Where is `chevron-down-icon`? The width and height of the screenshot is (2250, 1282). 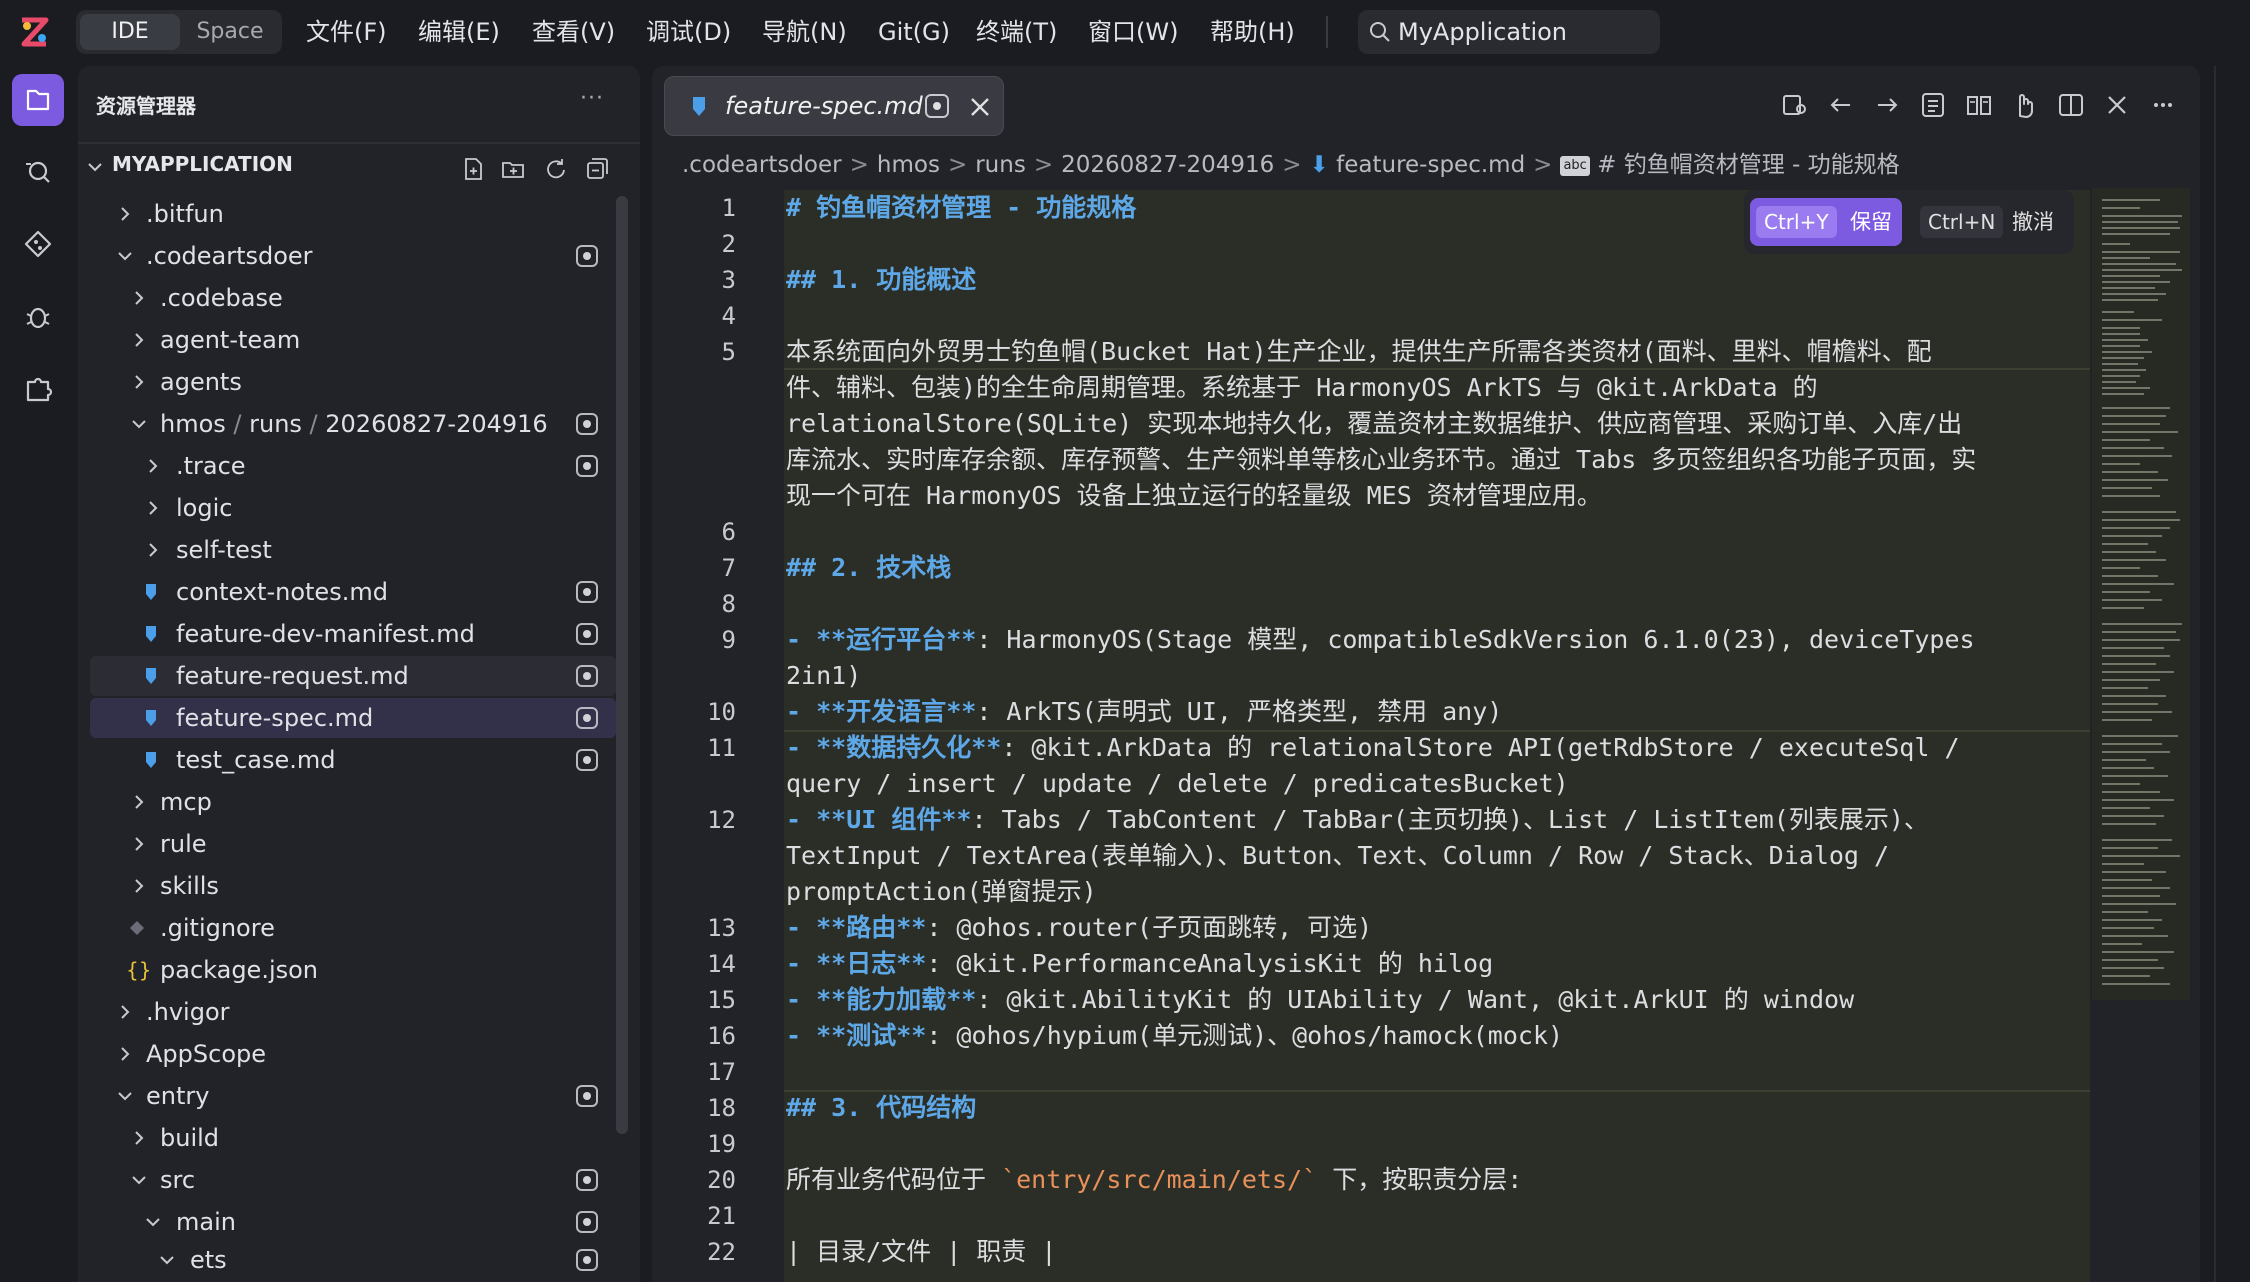
chevron-down-icon is located at coordinates (95, 167).